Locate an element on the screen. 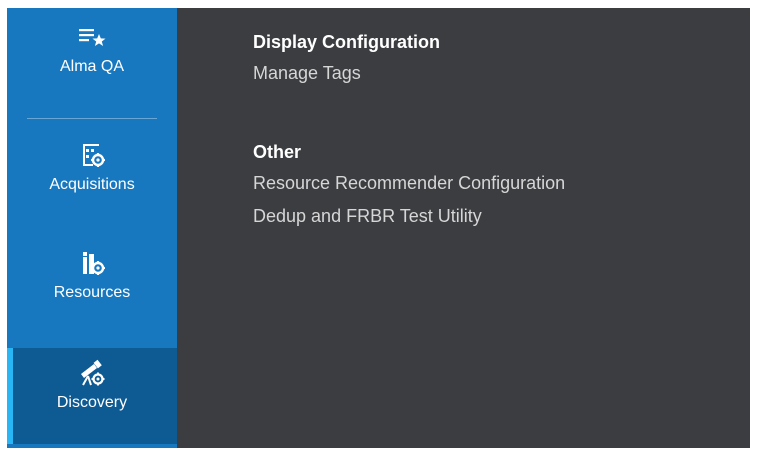 The height and width of the screenshot is (457, 757). link-dedup-frbr-test-utility: Dedup and FRBR Test Utility is located at coordinates (409, 216).